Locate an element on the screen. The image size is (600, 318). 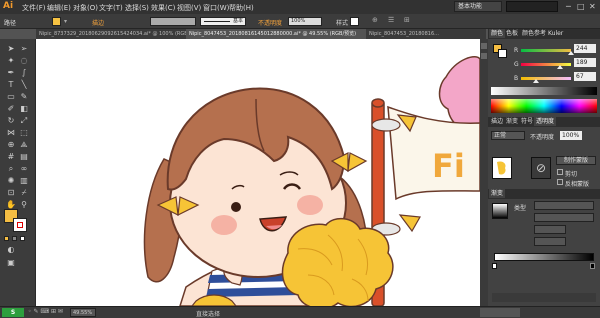
clip-checkbox is located at coordinates (560, 172).